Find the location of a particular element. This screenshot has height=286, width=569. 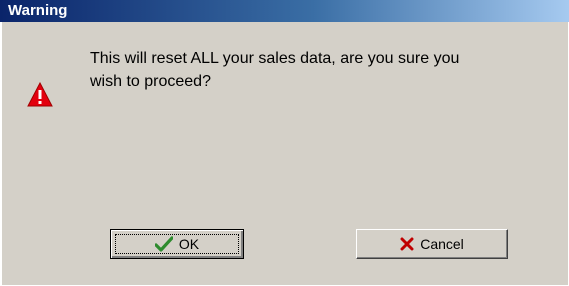

cancel-button-label: Cancel is located at coordinates (442, 244).